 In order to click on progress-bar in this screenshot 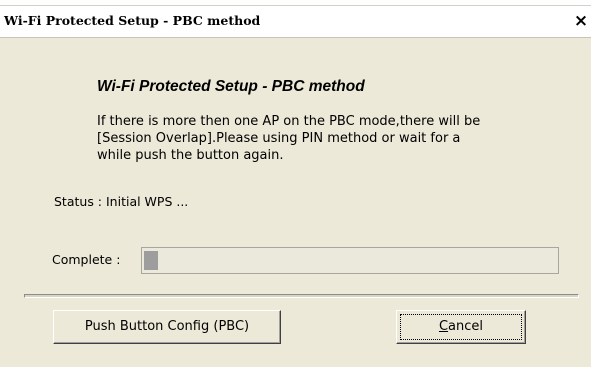, I will do `click(350, 260)`.